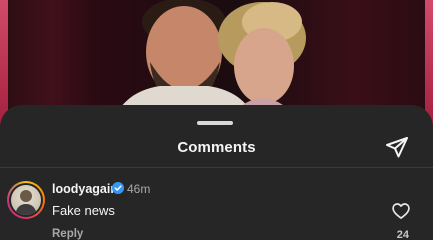  I want to click on paper-plane-icon, so click(397, 147).